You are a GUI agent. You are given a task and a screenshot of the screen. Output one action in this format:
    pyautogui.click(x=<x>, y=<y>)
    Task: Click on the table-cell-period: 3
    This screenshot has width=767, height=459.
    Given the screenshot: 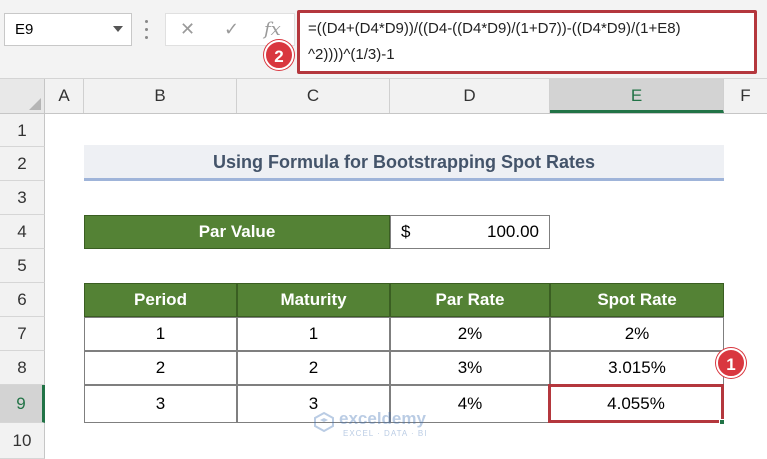 What is the action you would take?
    pyautogui.click(x=160, y=404)
    